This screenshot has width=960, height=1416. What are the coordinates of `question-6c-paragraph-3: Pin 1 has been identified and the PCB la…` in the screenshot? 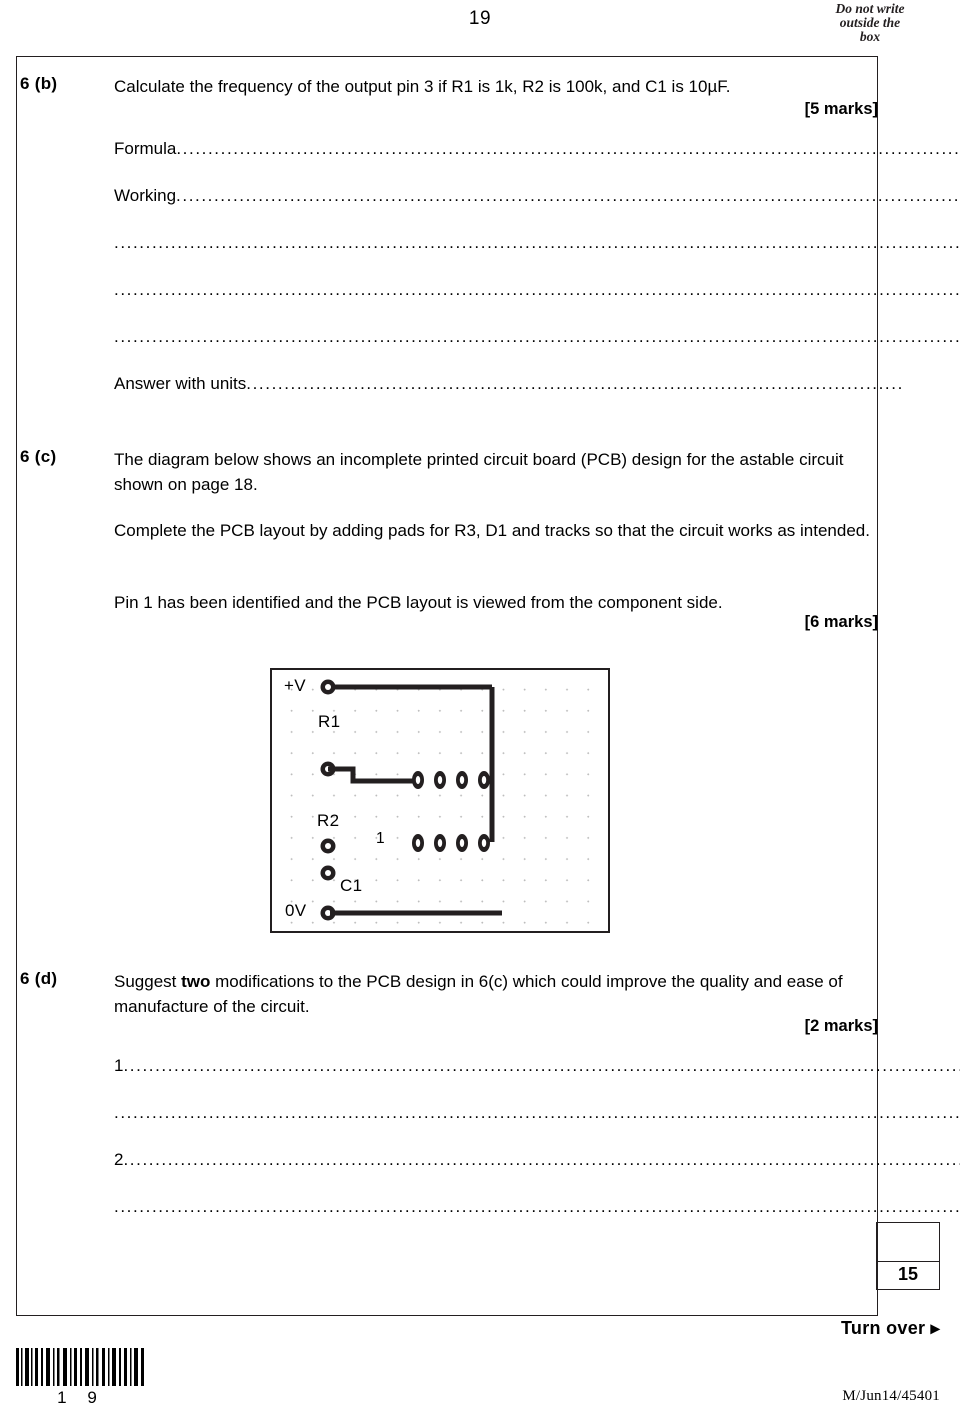 It's located at (418, 602).